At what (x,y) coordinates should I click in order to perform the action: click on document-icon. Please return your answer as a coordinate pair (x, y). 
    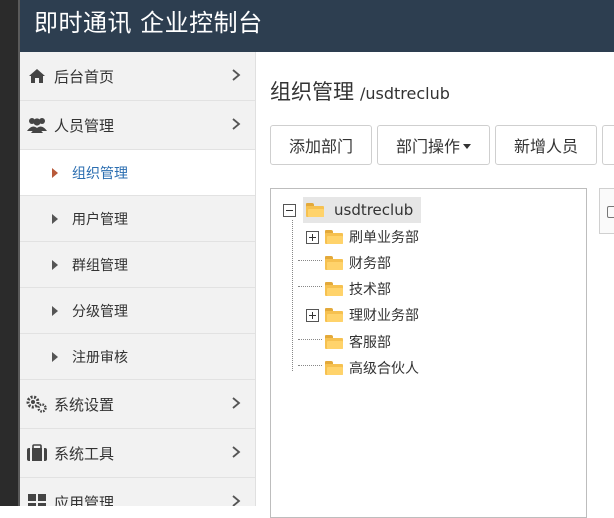
    Looking at the image, I should click on (610, 212).